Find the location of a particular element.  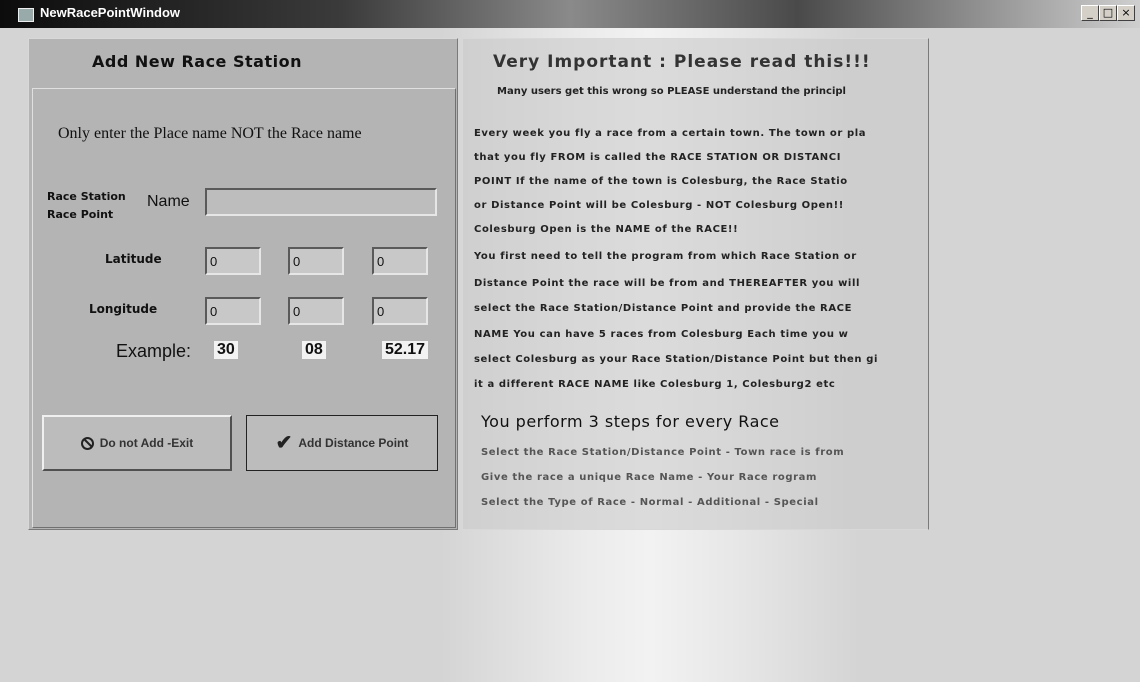

station-name-input is located at coordinates (321, 202).